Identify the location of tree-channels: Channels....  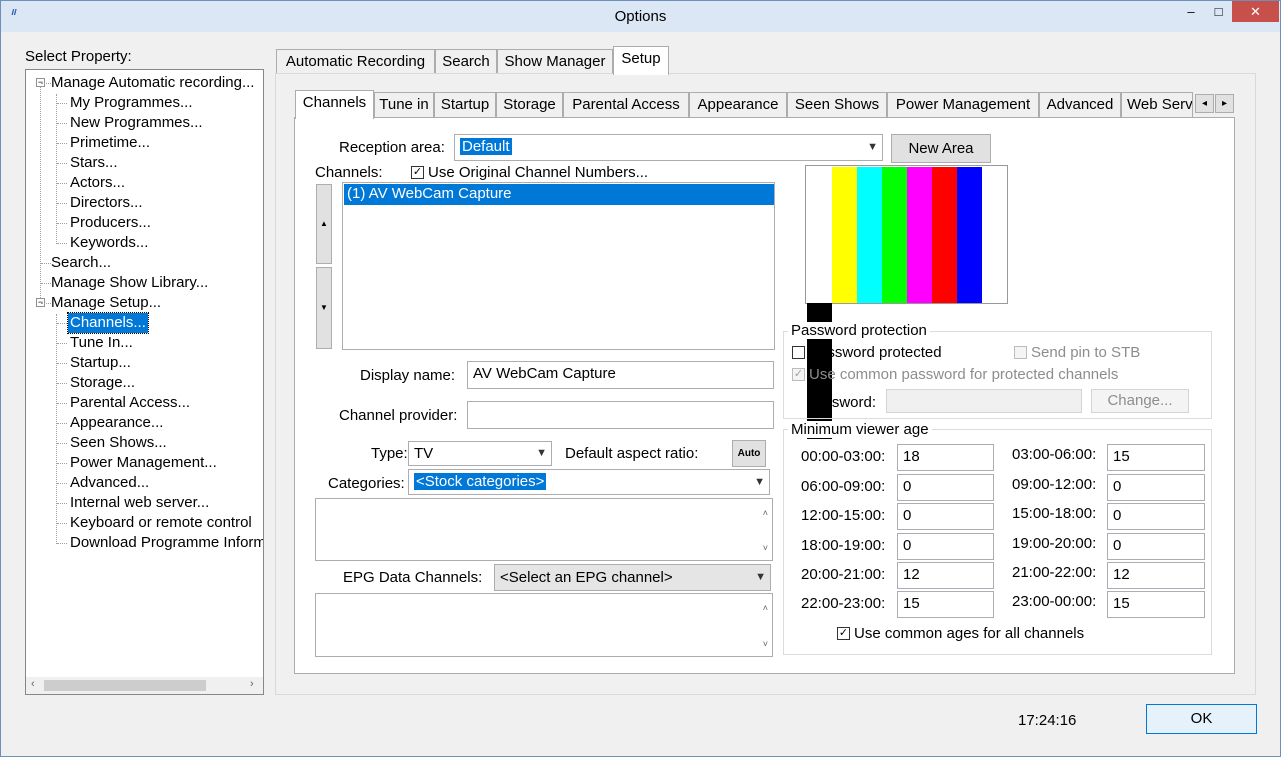
(108, 323).